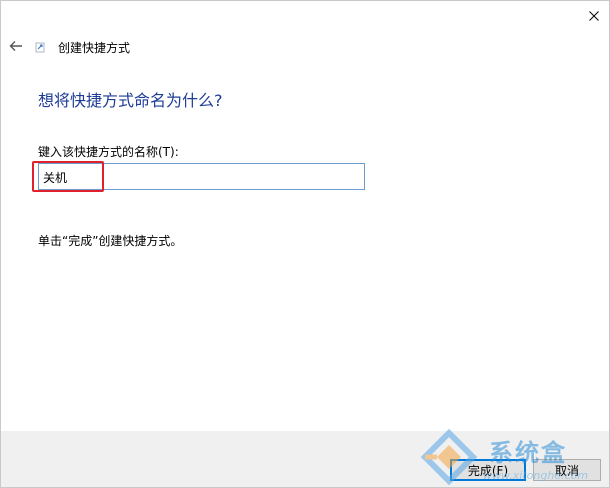 The image size is (610, 488). What do you see at coordinates (130, 100) in the screenshot?
I see `page-heading: 想将快捷方式命名为什么?` at bounding box center [130, 100].